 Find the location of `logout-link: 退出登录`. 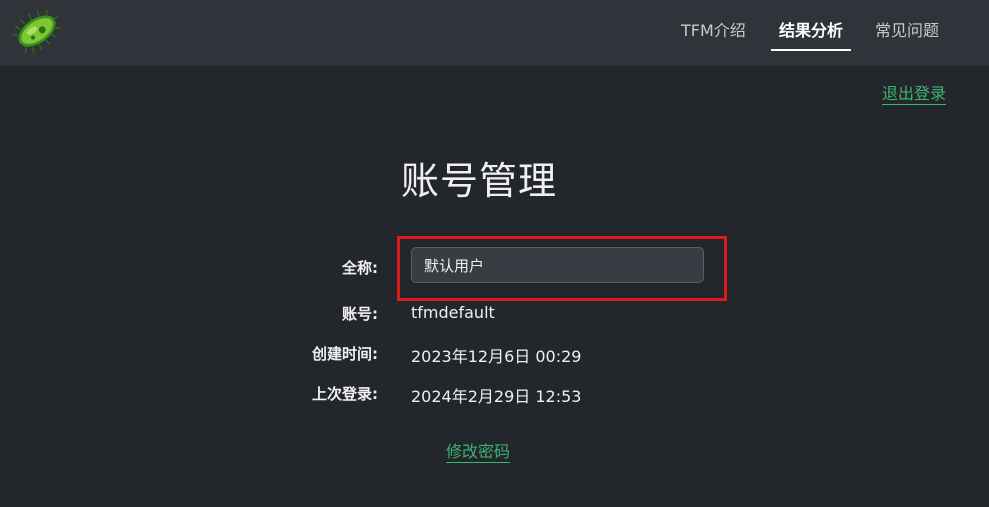

logout-link: 退出登录 is located at coordinates (914, 94).